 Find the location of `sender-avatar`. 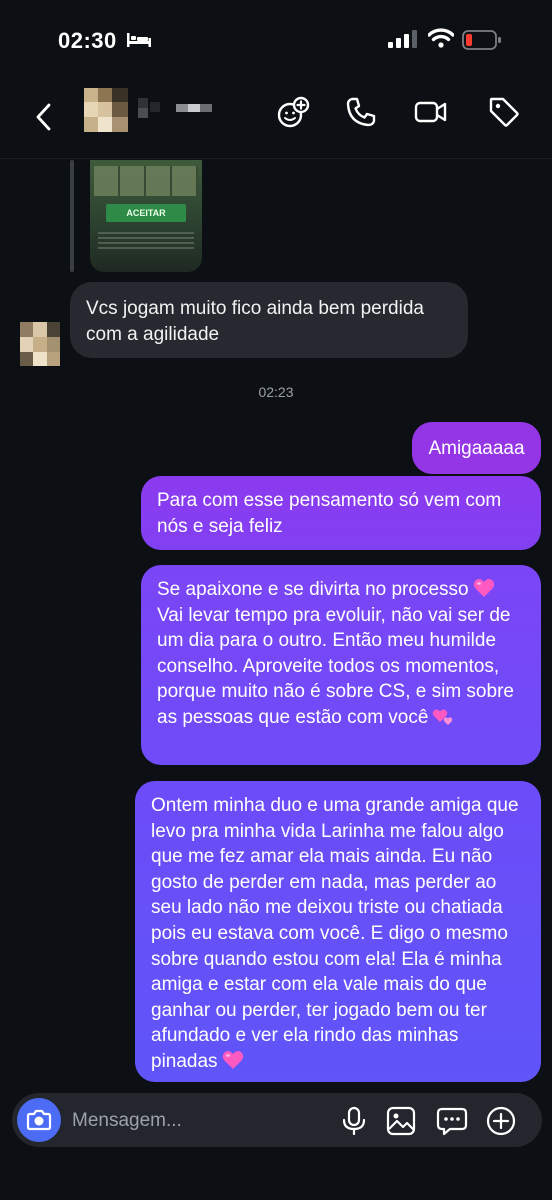

sender-avatar is located at coordinates (40, 344).